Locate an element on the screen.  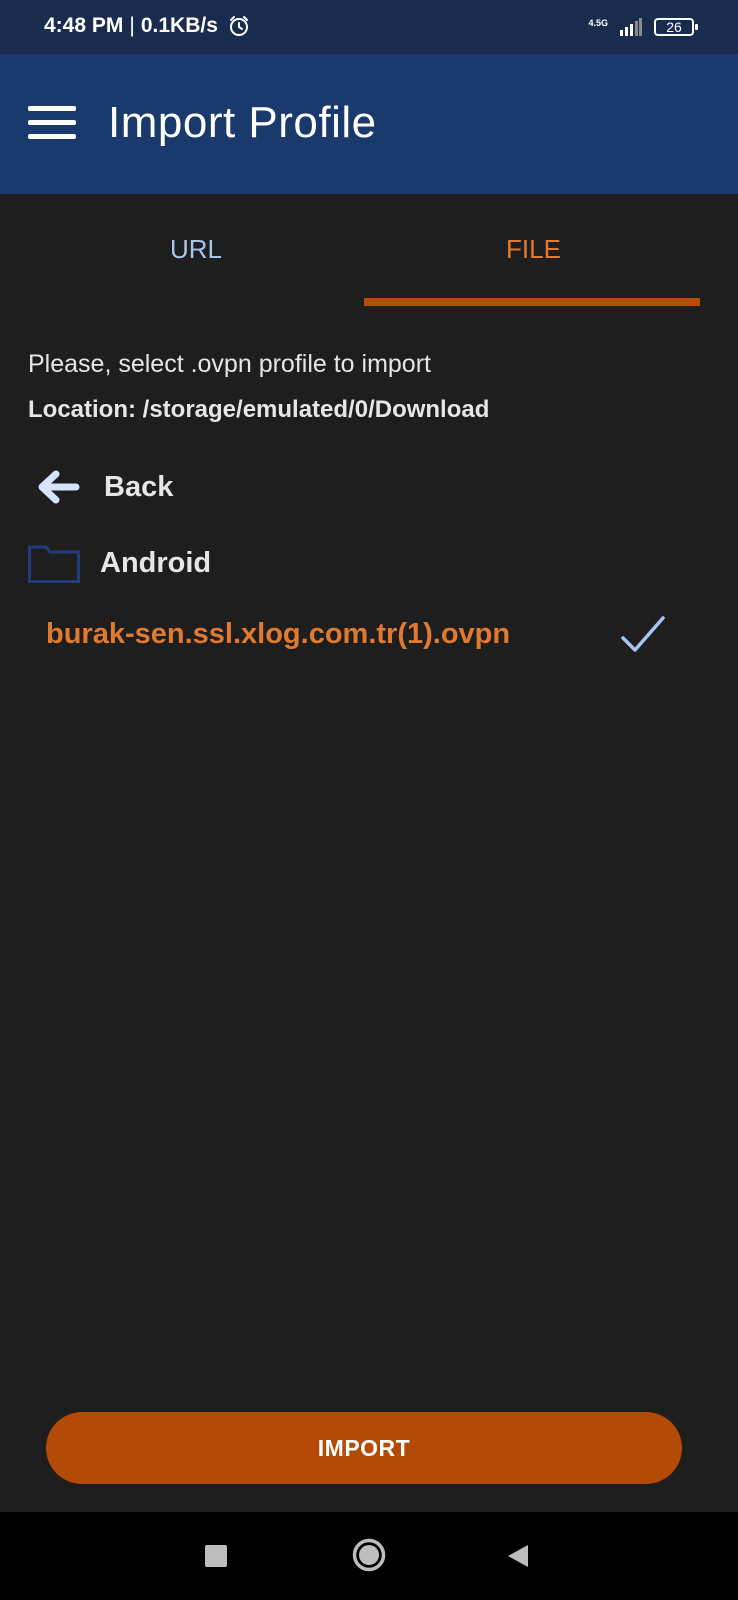
signal-icon is located at coordinates (631, 27).